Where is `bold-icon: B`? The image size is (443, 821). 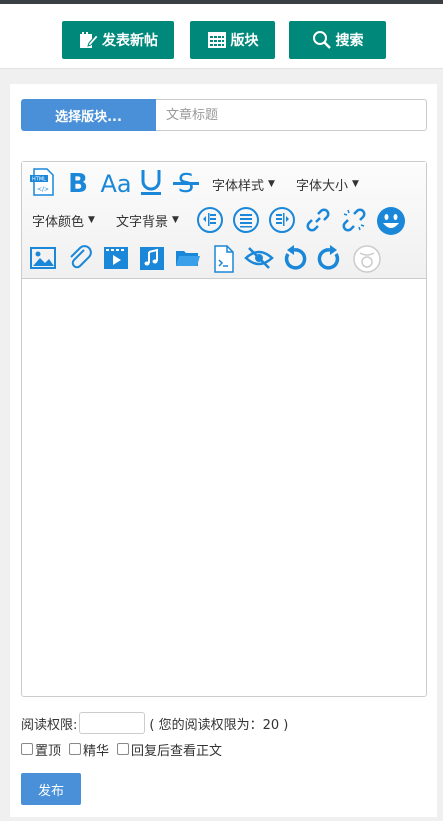 bold-icon: B is located at coordinates (78, 182).